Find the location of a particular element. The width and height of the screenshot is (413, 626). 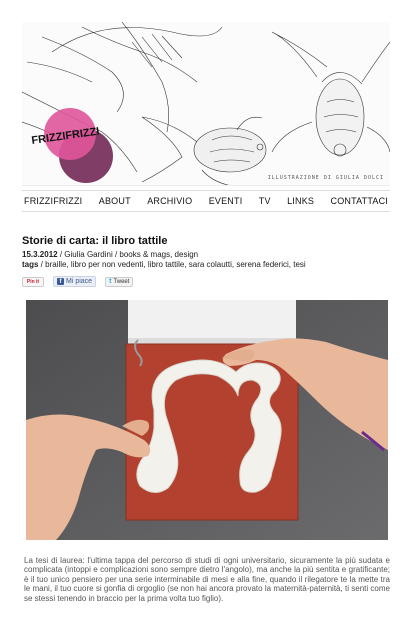

nav-item-frizzifrizzi: FRIZZIFRIZZI is located at coordinates (53, 201).